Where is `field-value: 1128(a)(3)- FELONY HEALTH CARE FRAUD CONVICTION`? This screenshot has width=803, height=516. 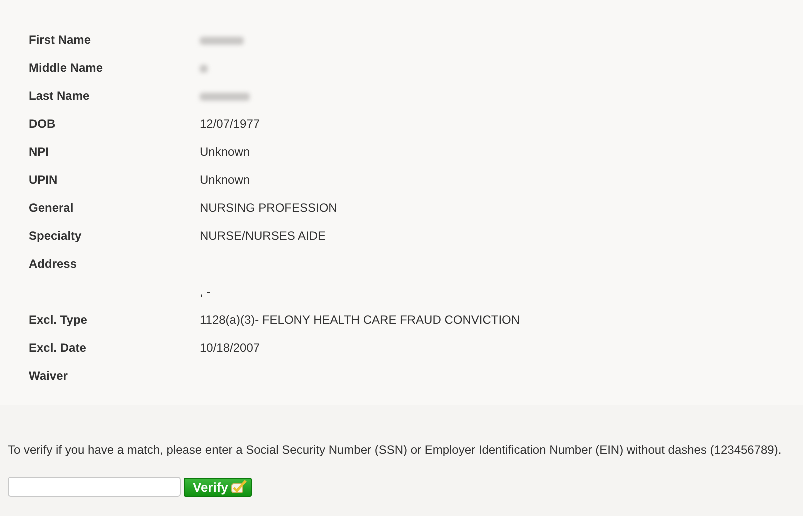
field-value: 1128(a)(3)- FELONY HEALTH CARE FRAUD CONVICTION is located at coordinates (360, 320).